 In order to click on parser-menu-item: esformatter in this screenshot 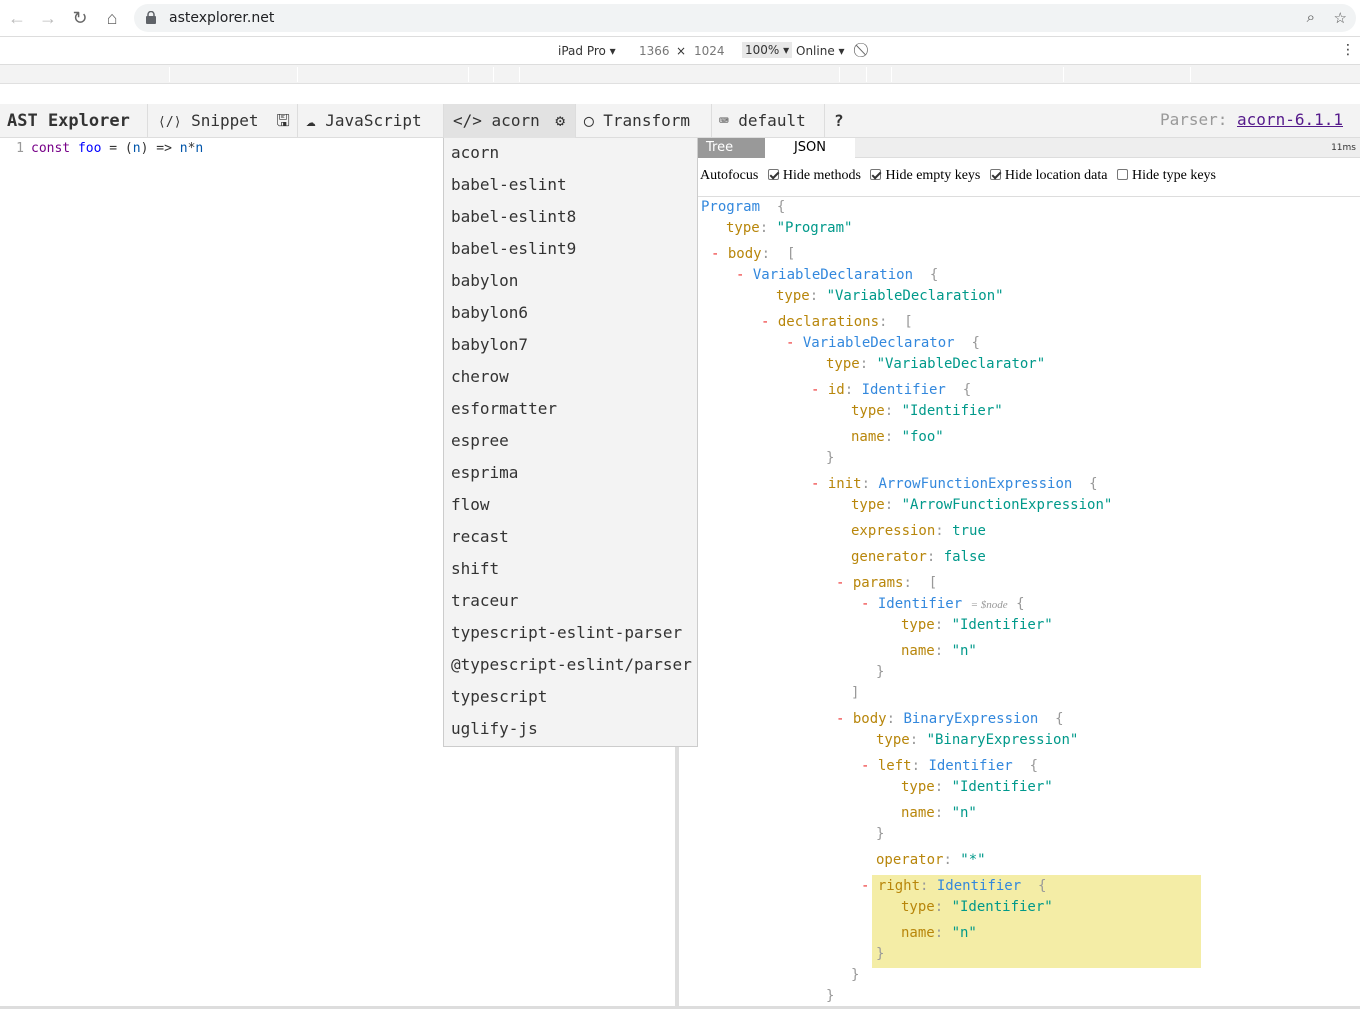, I will do `click(570, 410)`.